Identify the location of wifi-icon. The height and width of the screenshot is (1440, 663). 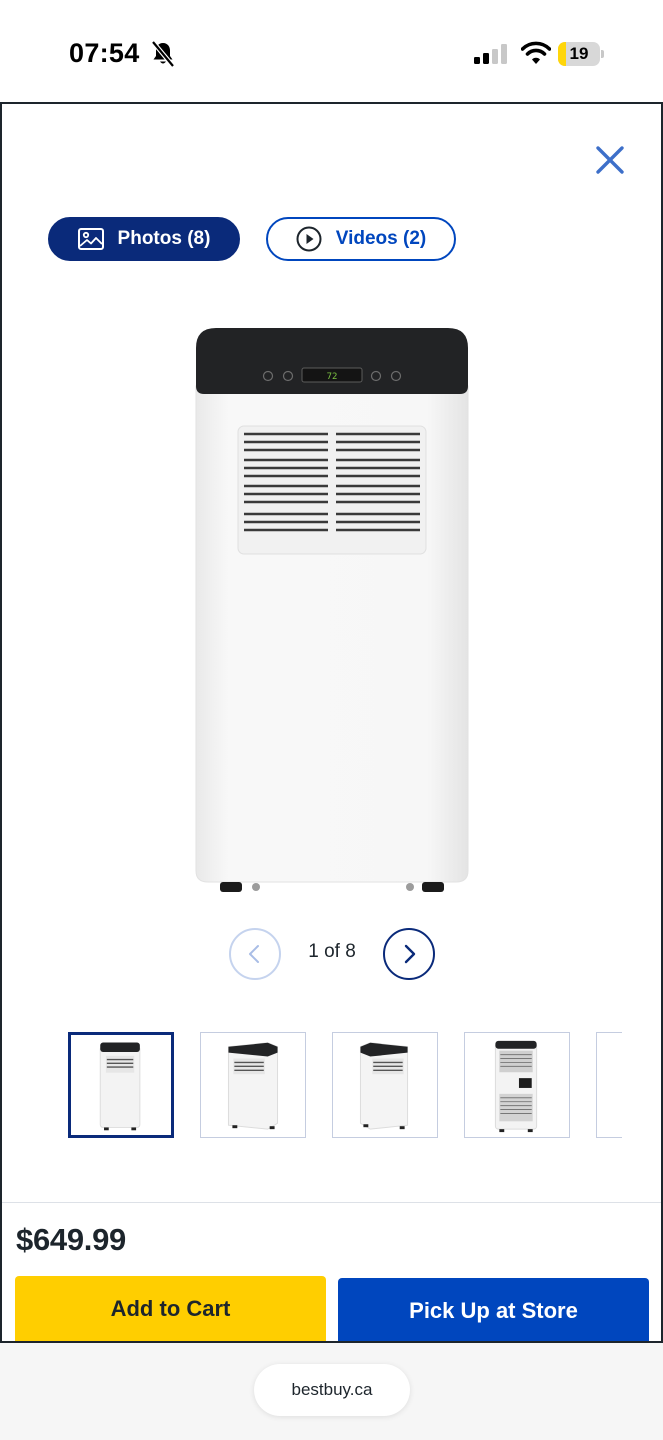
(536, 52).